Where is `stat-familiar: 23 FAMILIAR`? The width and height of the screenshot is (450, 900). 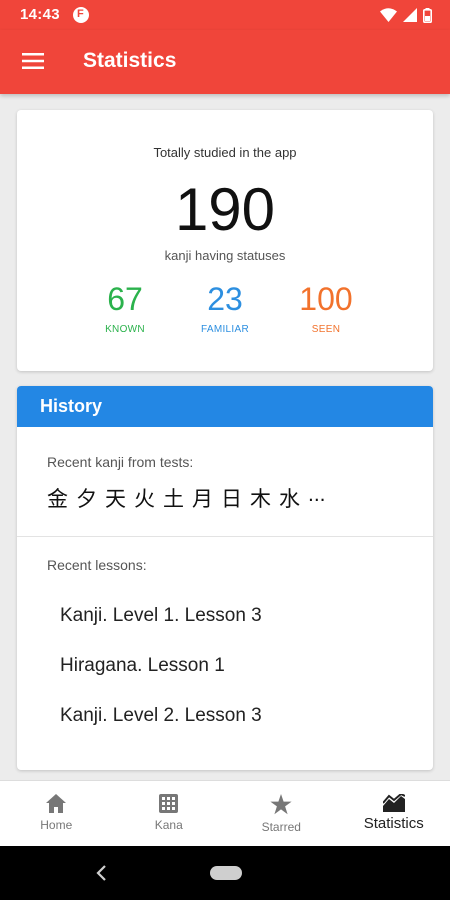 stat-familiar: 23 FAMILIAR is located at coordinates (225, 307).